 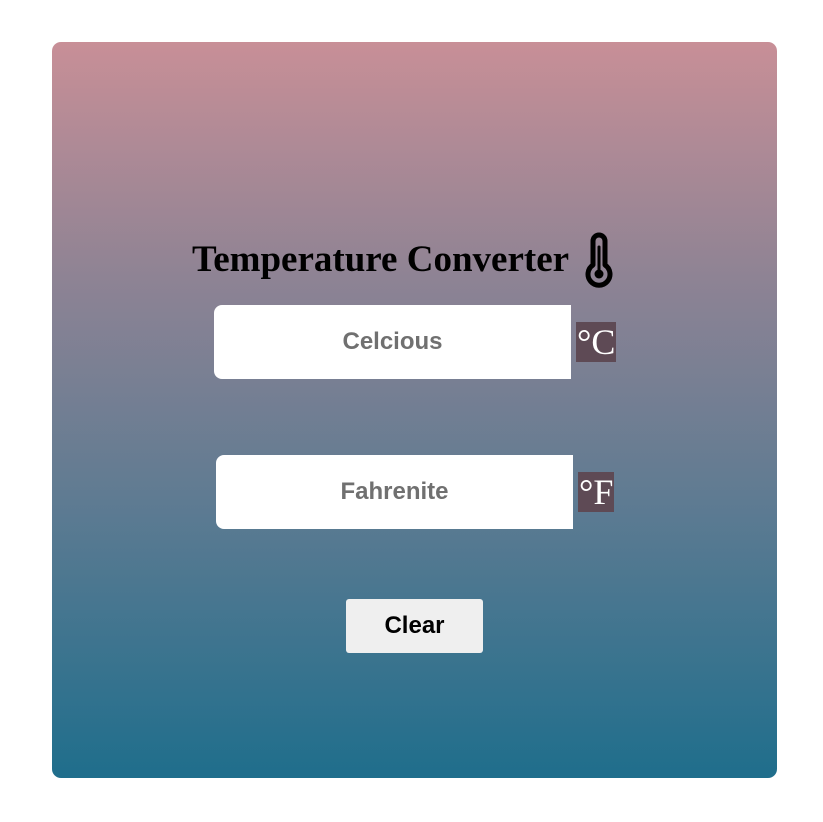 I want to click on thermometer-icon, so click(x=599, y=260).